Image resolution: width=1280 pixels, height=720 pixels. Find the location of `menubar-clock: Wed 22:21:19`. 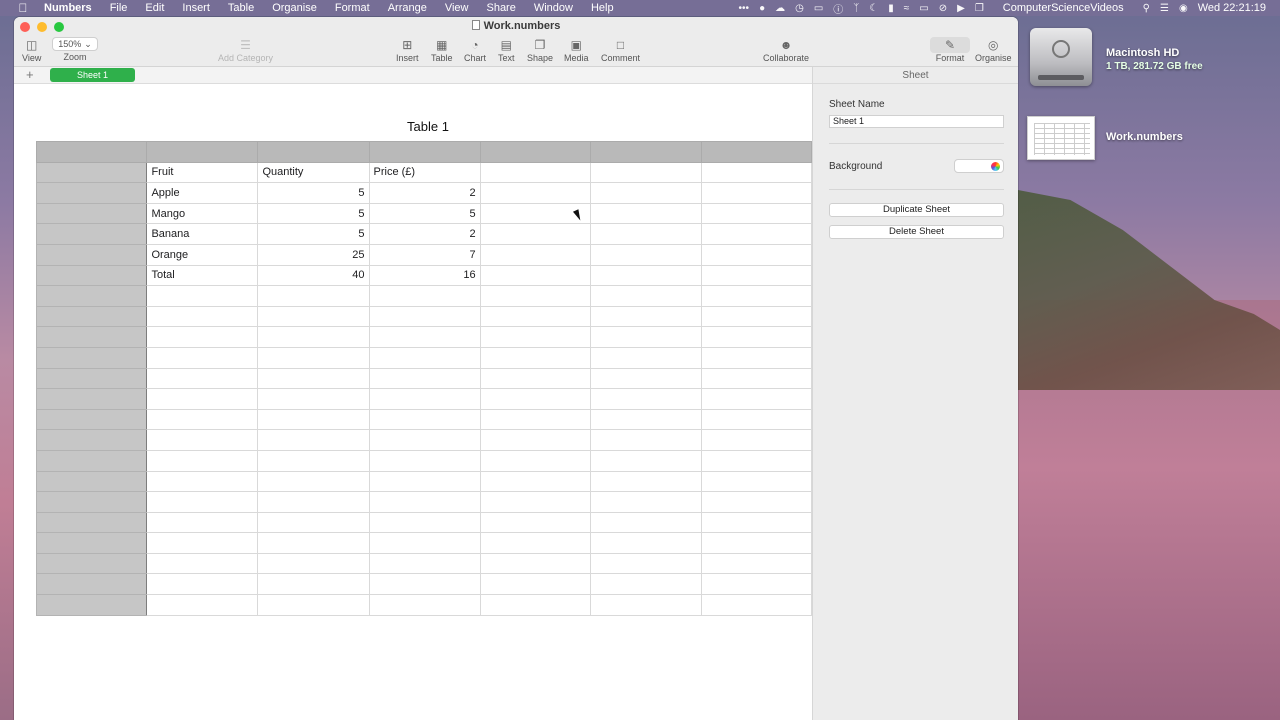

menubar-clock: Wed 22:21:19 is located at coordinates (1232, 8).